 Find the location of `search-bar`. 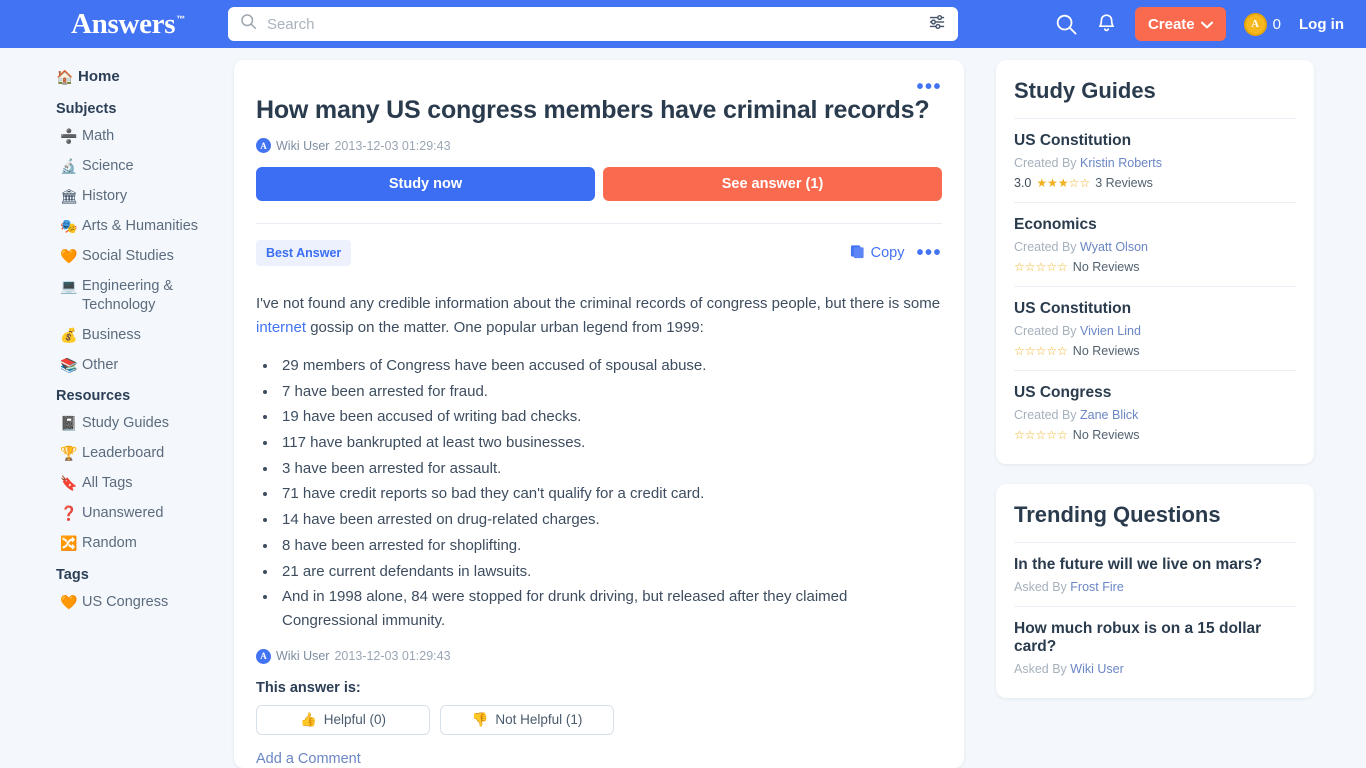

search-bar is located at coordinates (592, 24).